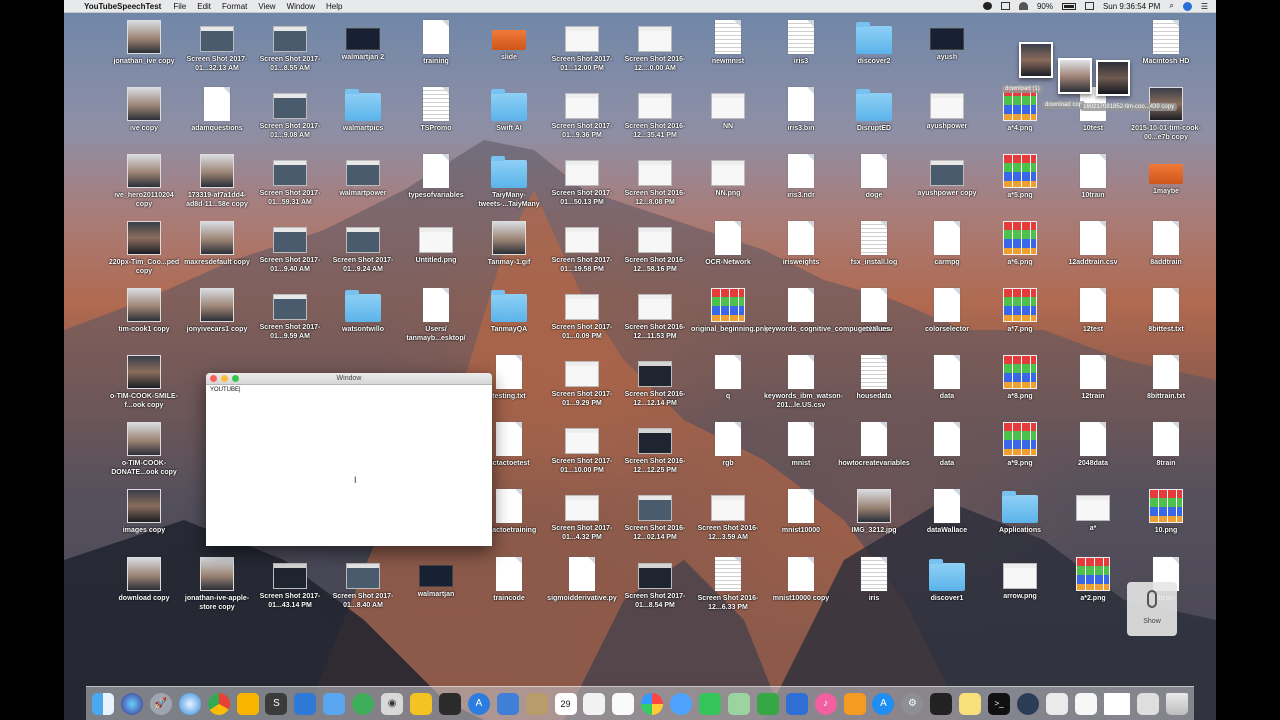 The width and height of the screenshot is (1280, 720). Describe the element at coordinates (825, 703) in the screenshot. I see `itunes-icon: ♪` at that location.